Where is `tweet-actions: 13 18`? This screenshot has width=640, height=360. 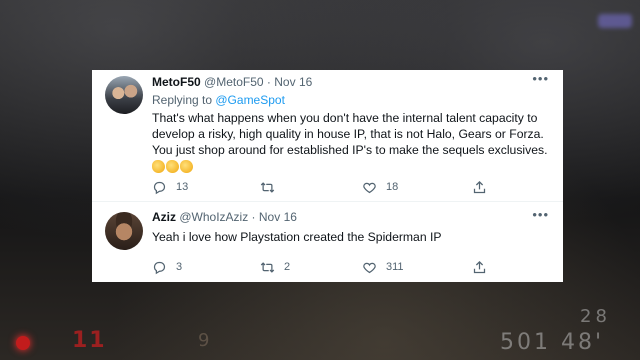
tweet-actions: 13 18 is located at coordinates (322, 187).